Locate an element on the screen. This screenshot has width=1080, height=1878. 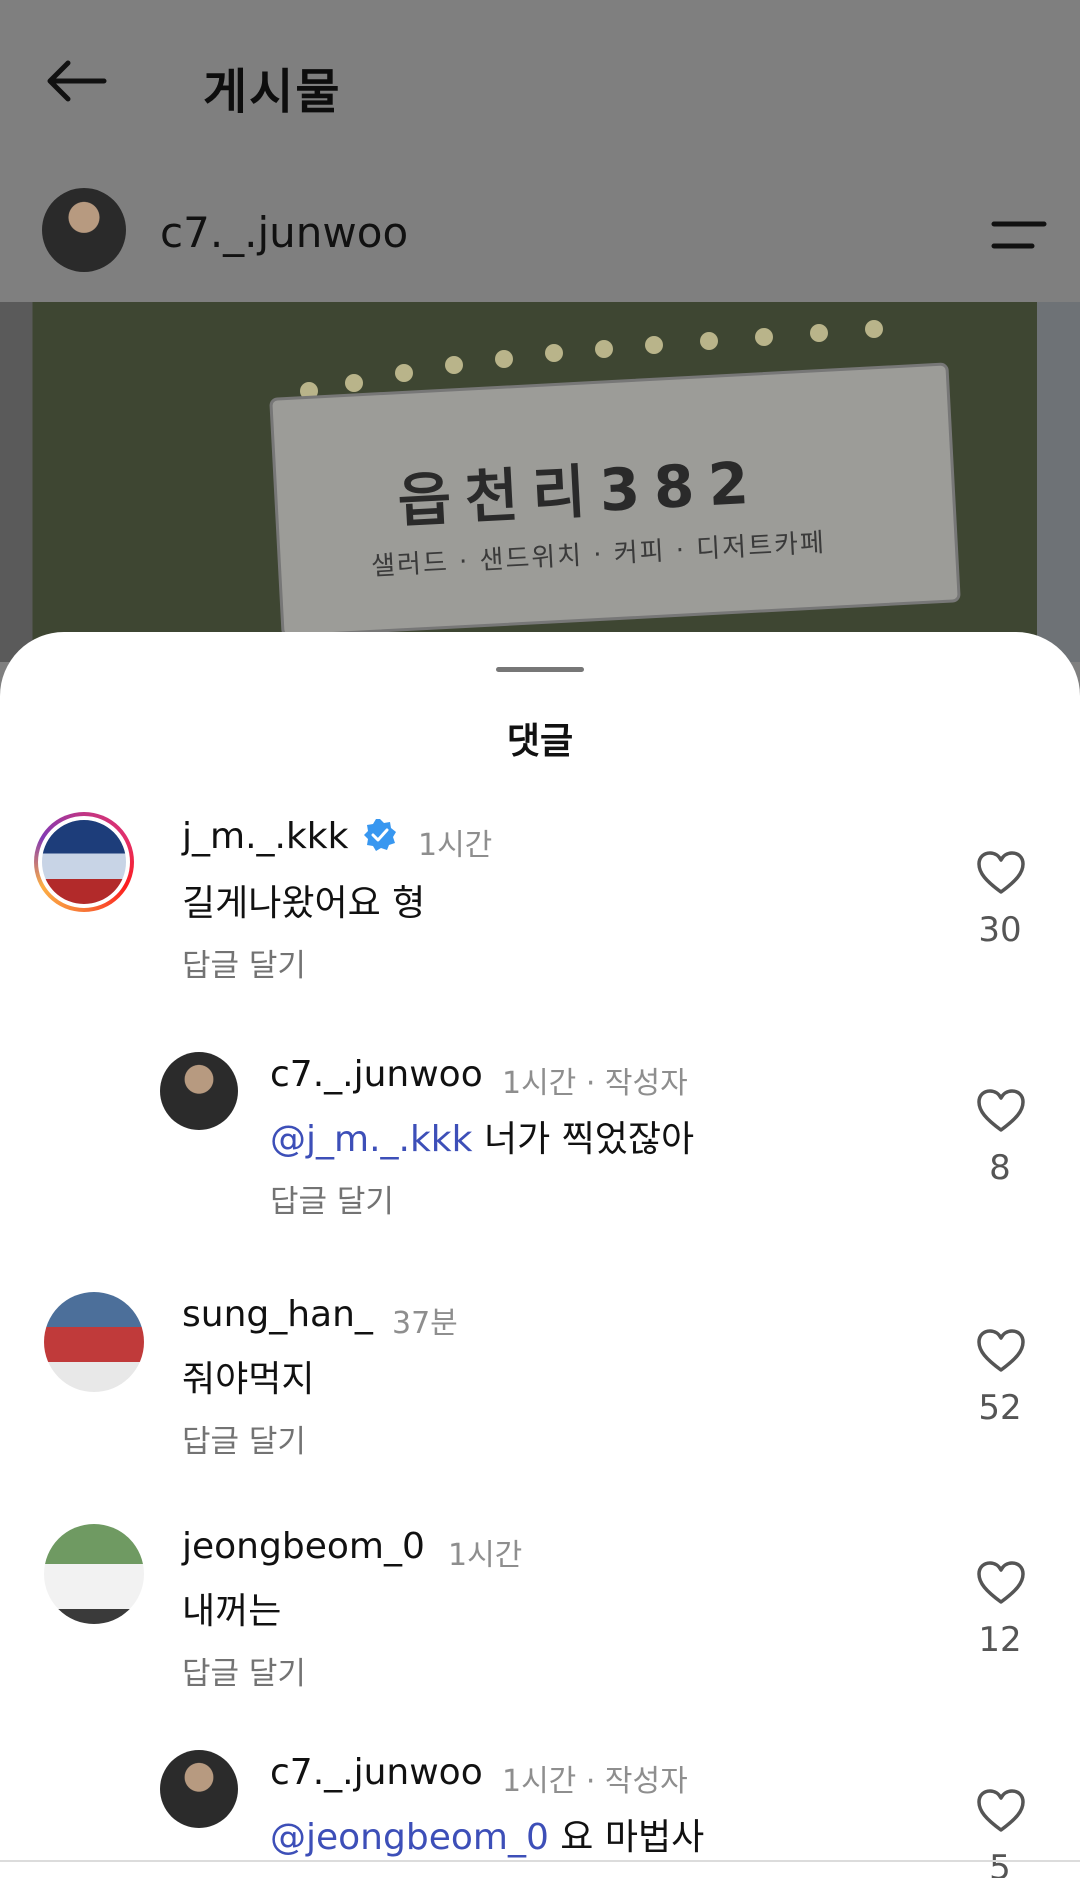
mention-link: @j_m._.kkk is located at coordinates (371, 1139).